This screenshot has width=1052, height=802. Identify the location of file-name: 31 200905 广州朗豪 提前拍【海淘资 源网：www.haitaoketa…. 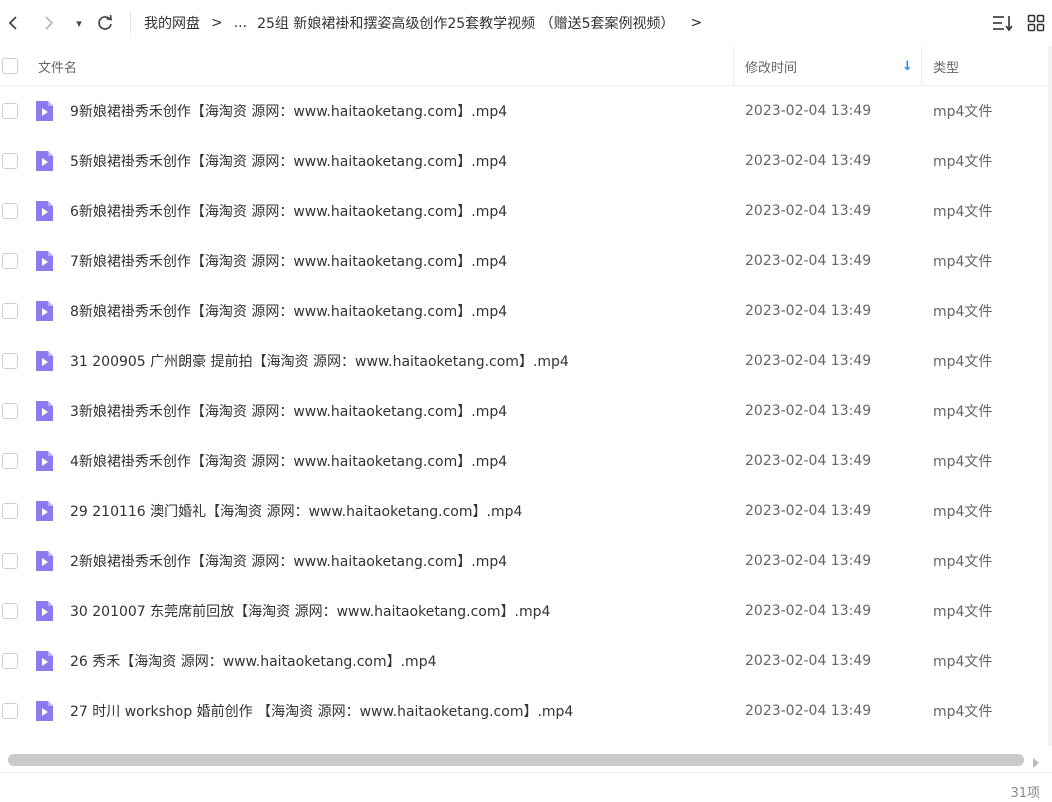
(400, 361).